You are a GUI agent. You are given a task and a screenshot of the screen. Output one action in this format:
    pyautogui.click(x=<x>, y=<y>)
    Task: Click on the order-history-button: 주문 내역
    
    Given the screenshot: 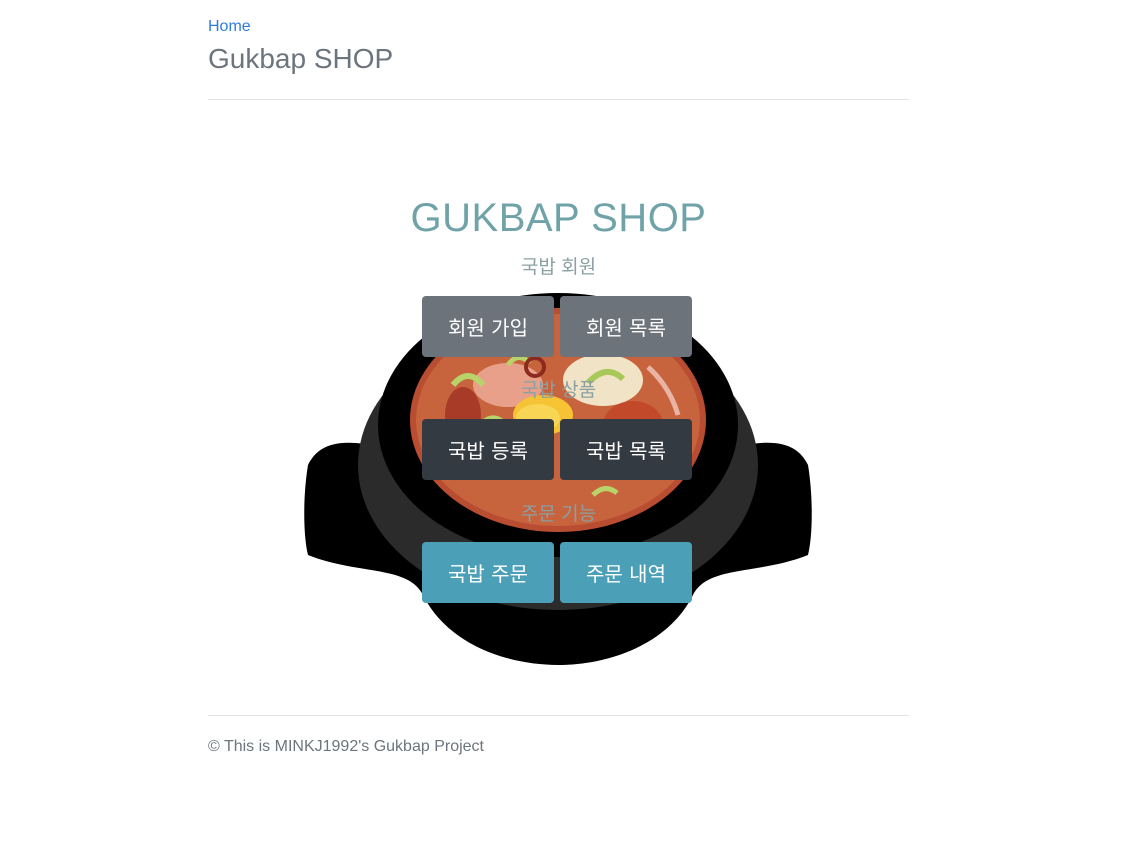 What is the action you would take?
    pyautogui.click(x=626, y=572)
    